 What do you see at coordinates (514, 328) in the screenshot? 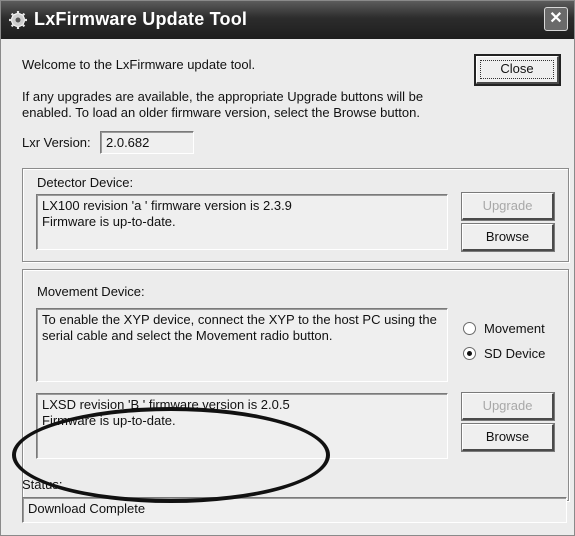
I see `movement-radio-label: Movement` at bounding box center [514, 328].